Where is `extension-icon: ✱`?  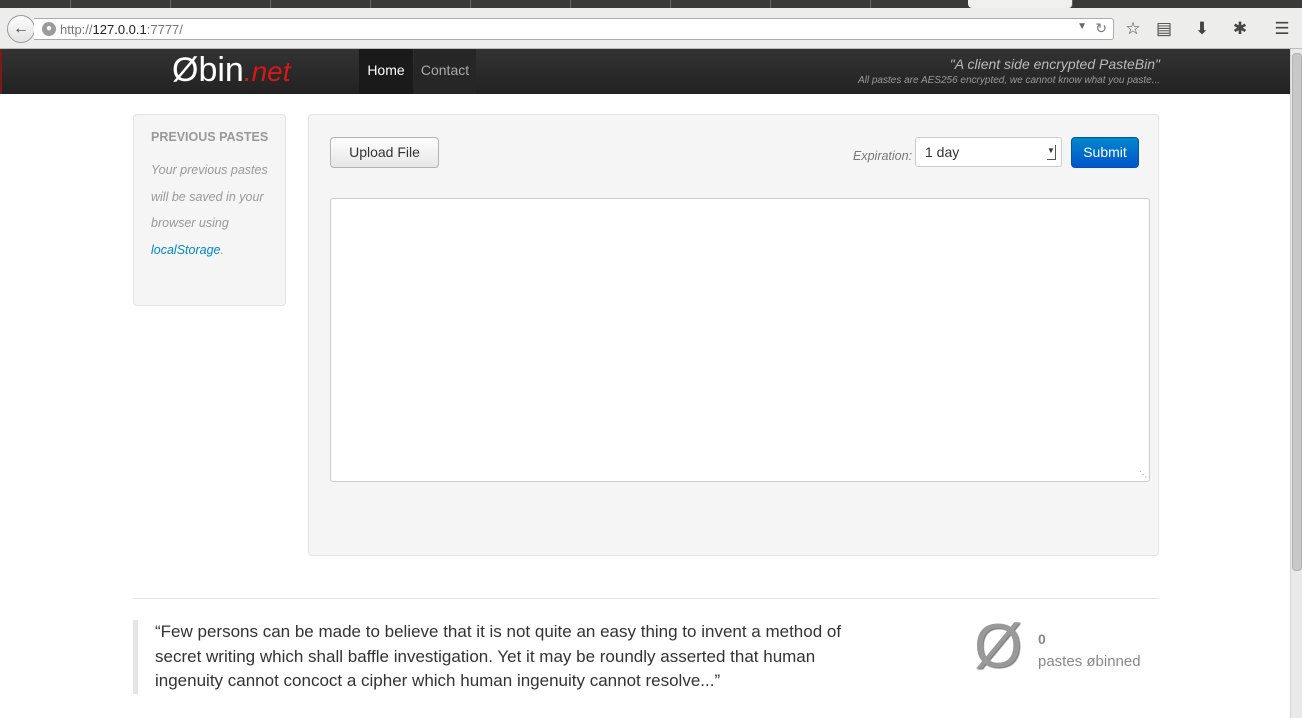
extension-icon: ✱ is located at coordinates (1240, 29).